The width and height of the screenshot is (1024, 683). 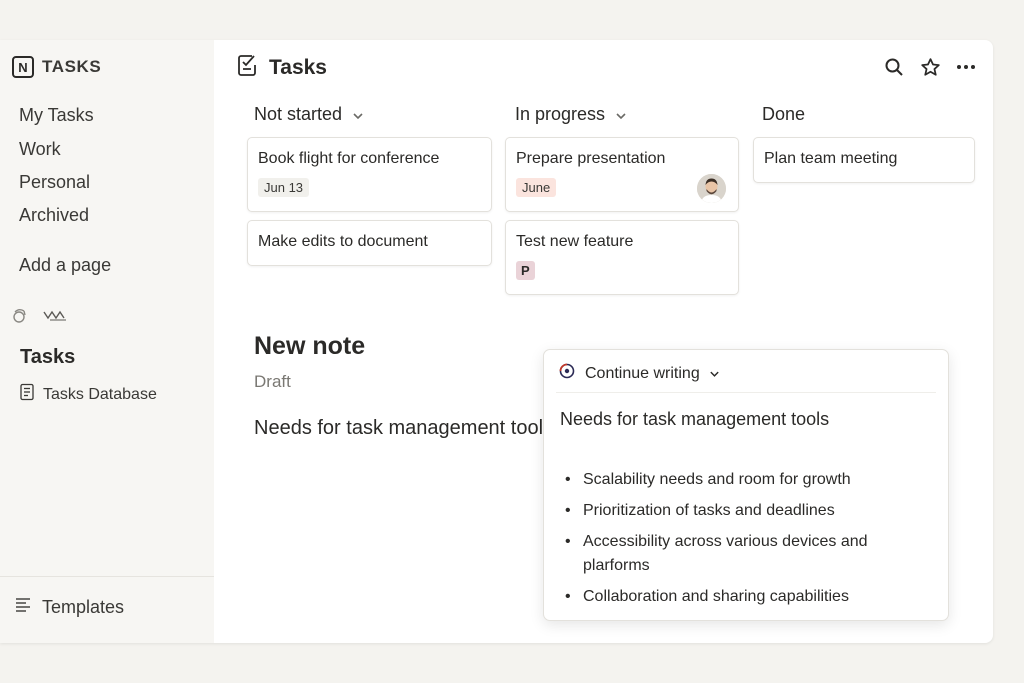 I want to click on note-title: New note, so click(x=309, y=346).